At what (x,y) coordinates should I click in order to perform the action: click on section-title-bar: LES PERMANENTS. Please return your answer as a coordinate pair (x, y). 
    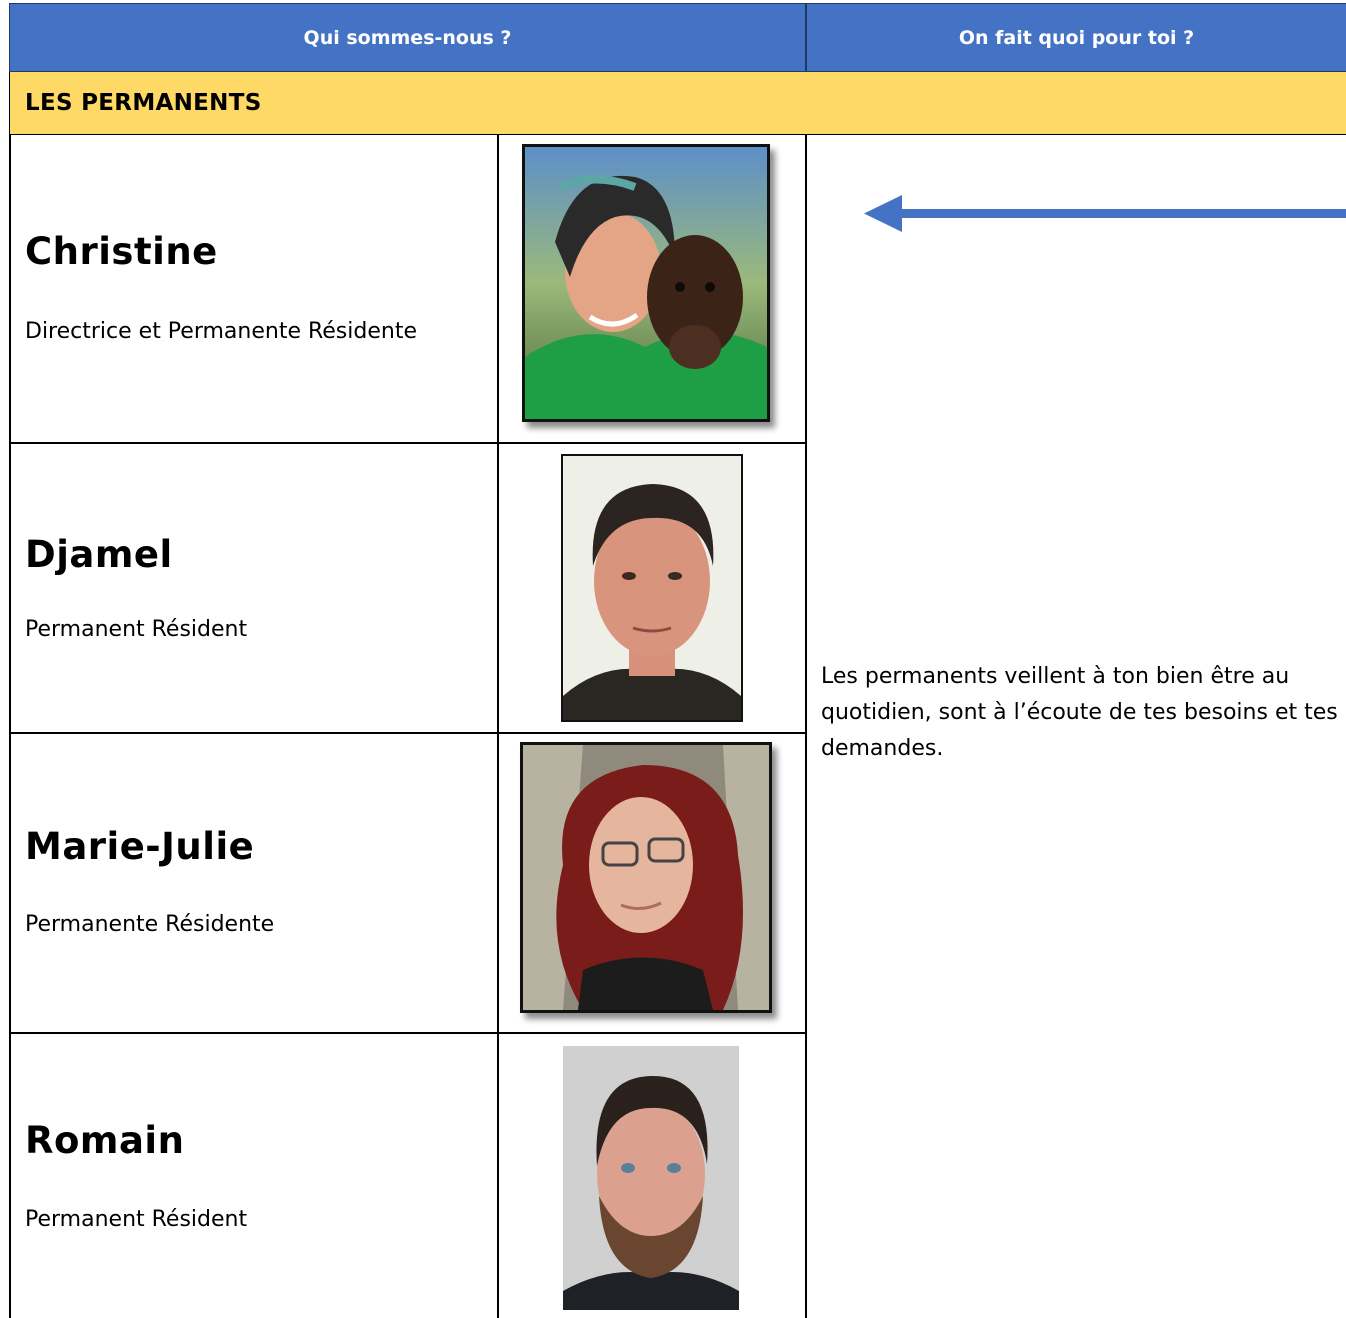
    Looking at the image, I should click on (677, 103).